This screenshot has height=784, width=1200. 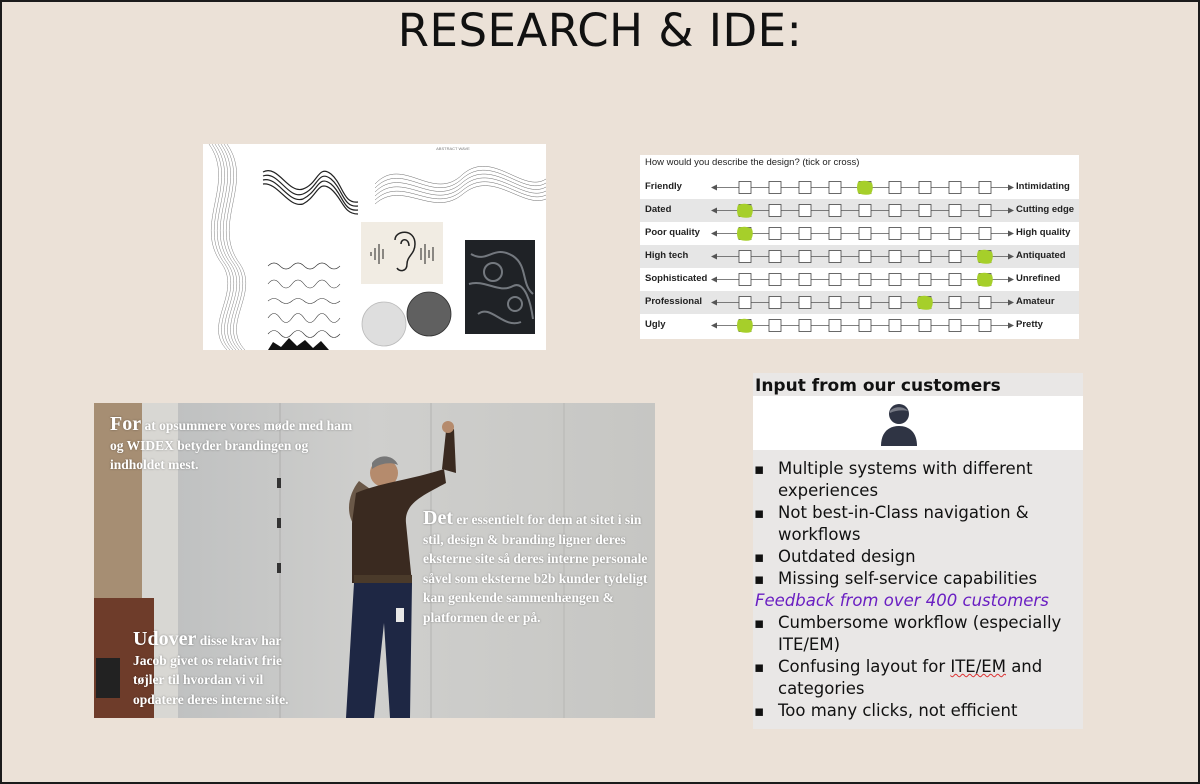 What do you see at coordinates (304, 300) in the screenshot?
I see `stacked-waveforms-graphic` at bounding box center [304, 300].